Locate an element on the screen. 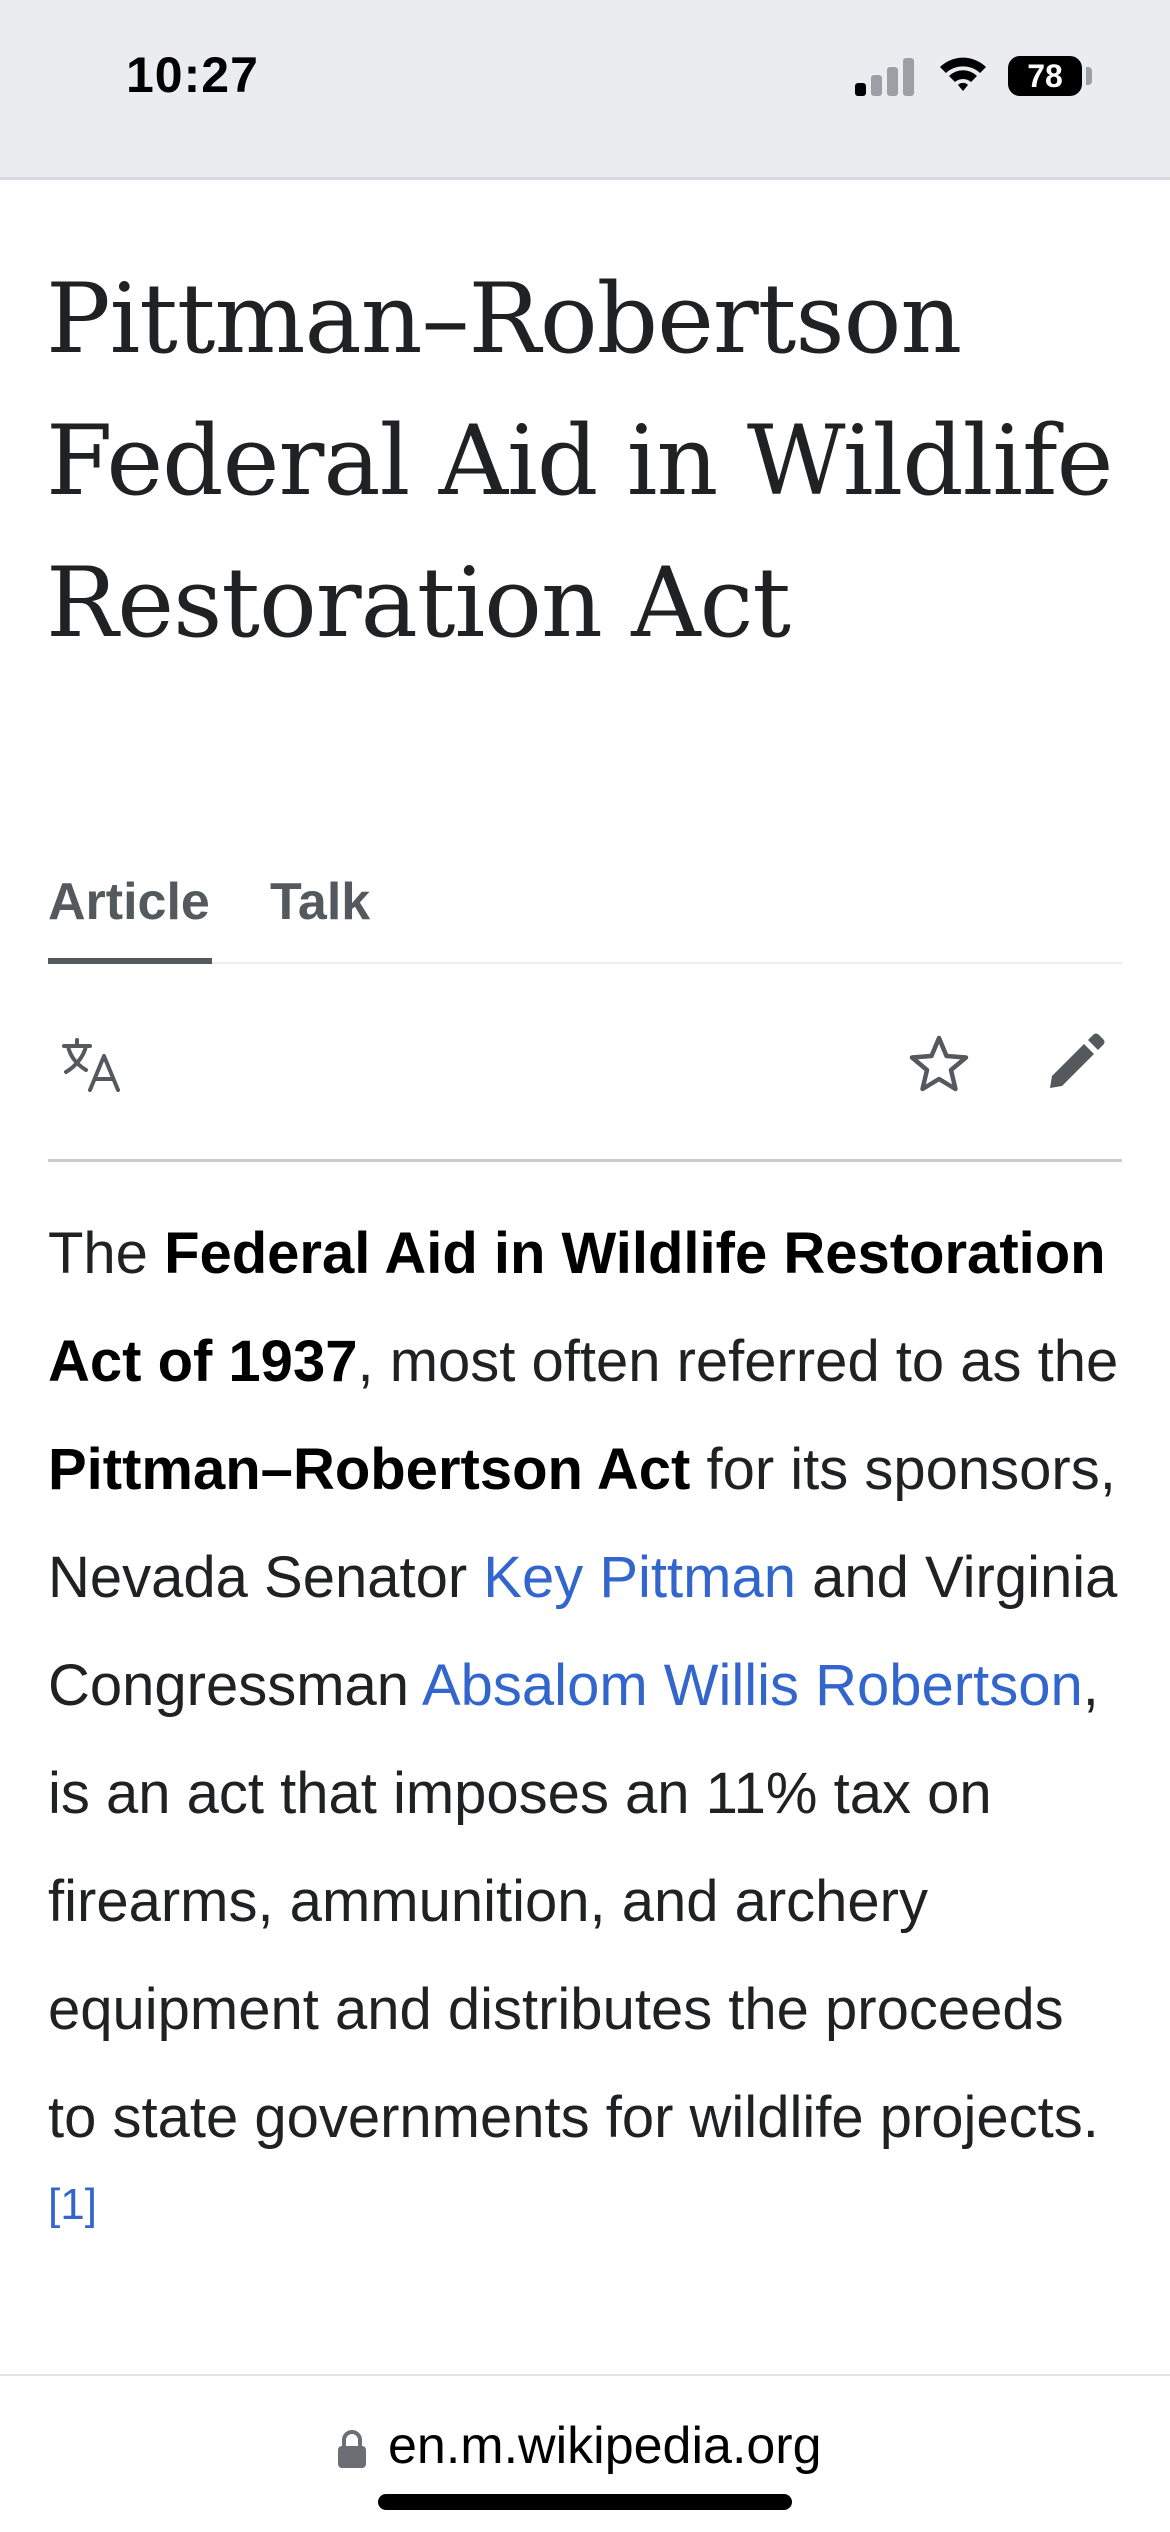 This screenshot has width=1170, height=2532. pencil-icon is located at coordinates (1075, 1063).